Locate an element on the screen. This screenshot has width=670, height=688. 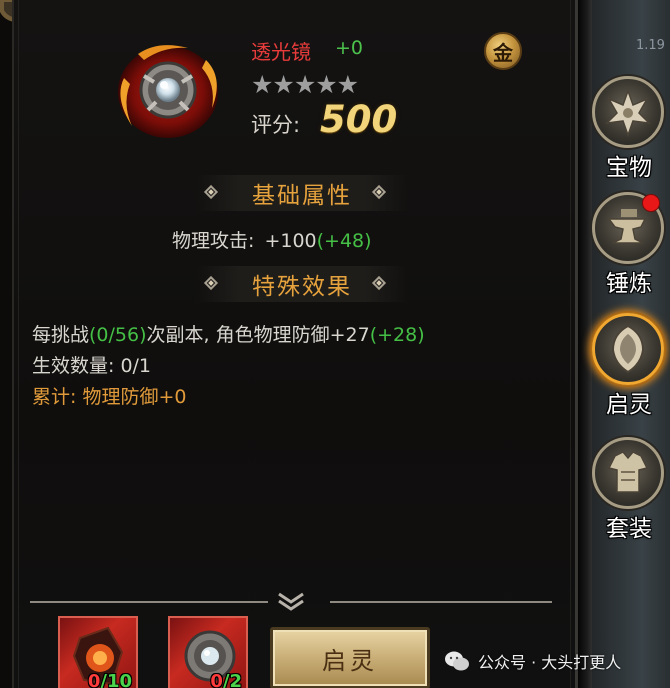
effect-text-b: 次副本, 角色物理防御+27 is located at coordinates (258, 335).